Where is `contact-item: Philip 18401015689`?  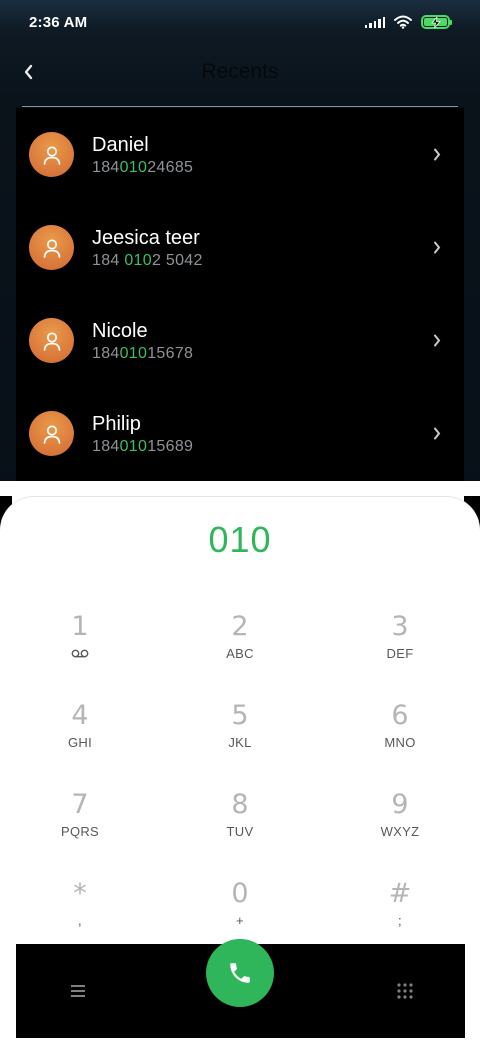 contact-item: Philip 18401015689 is located at coordinates (240, 433).